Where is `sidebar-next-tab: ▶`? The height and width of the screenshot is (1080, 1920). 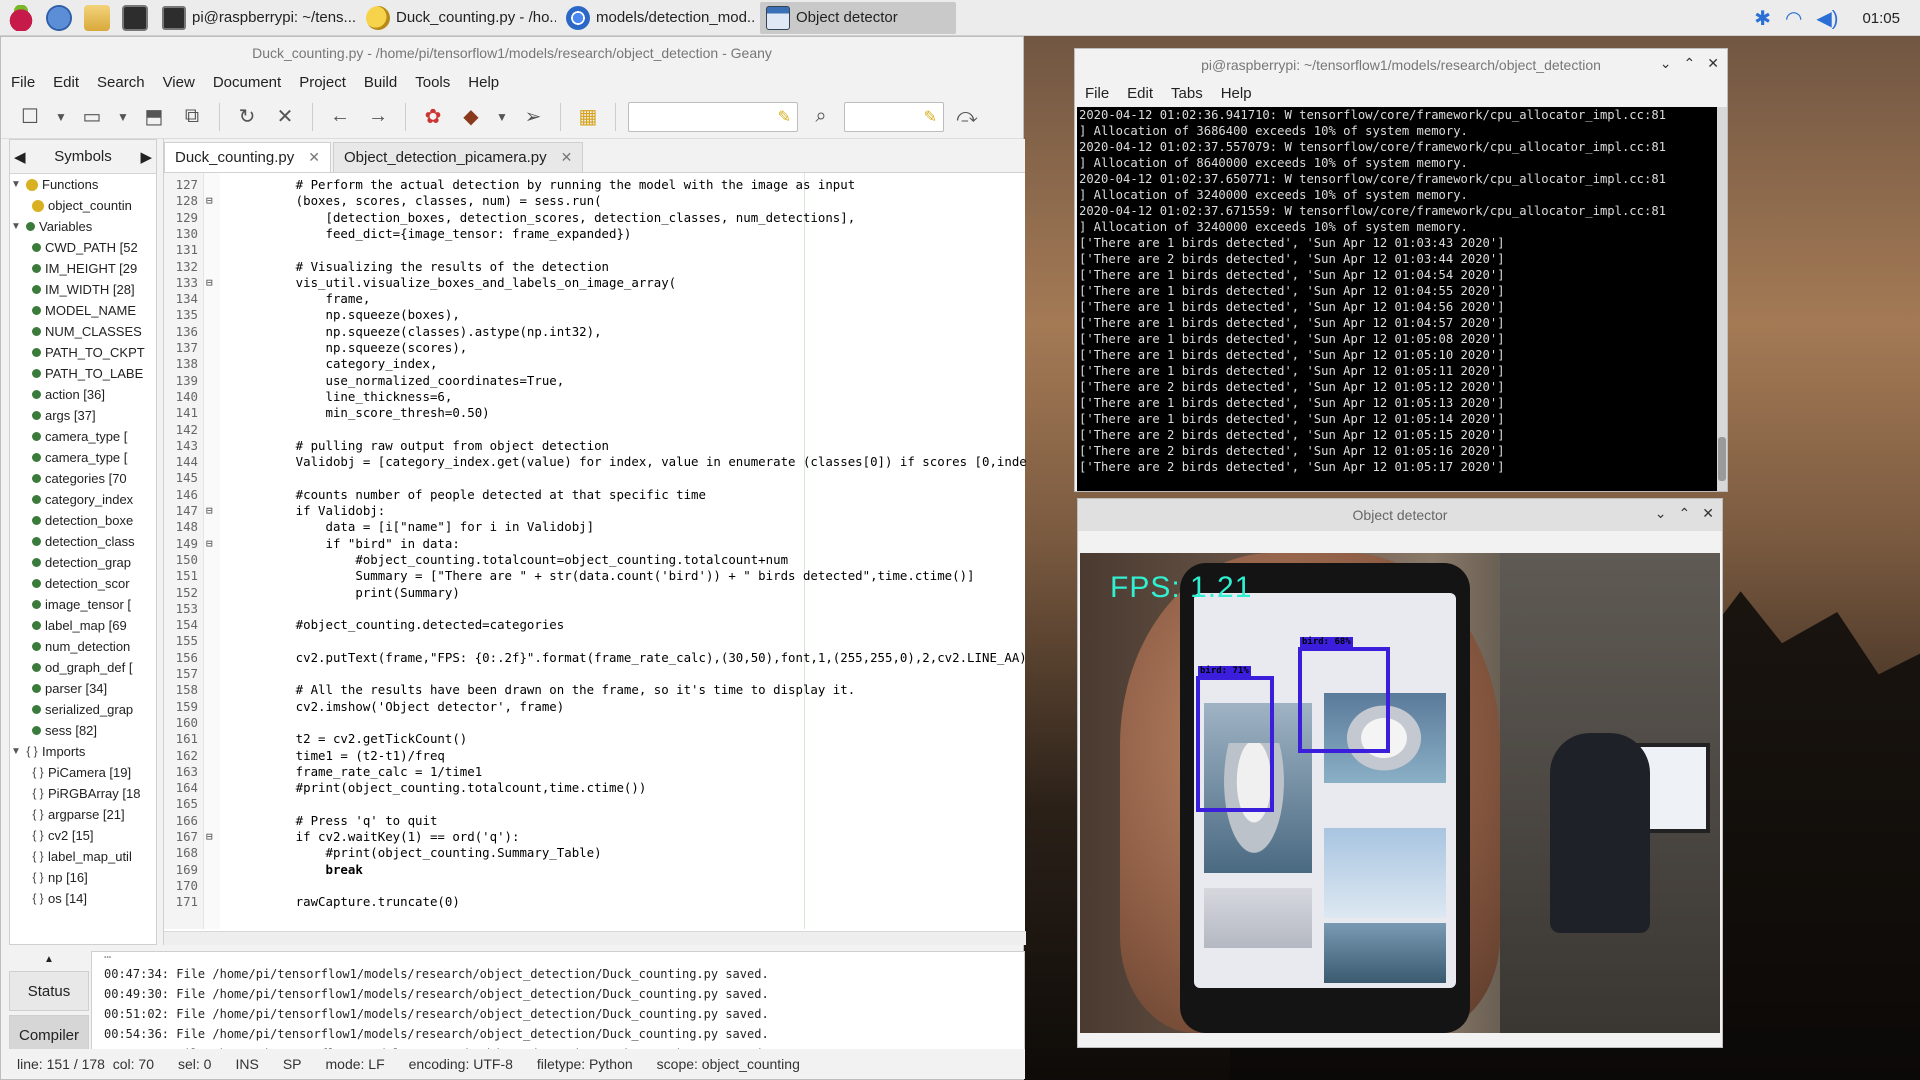
sidebar-next-tab: ▶ is located at coordinates (146, 157).